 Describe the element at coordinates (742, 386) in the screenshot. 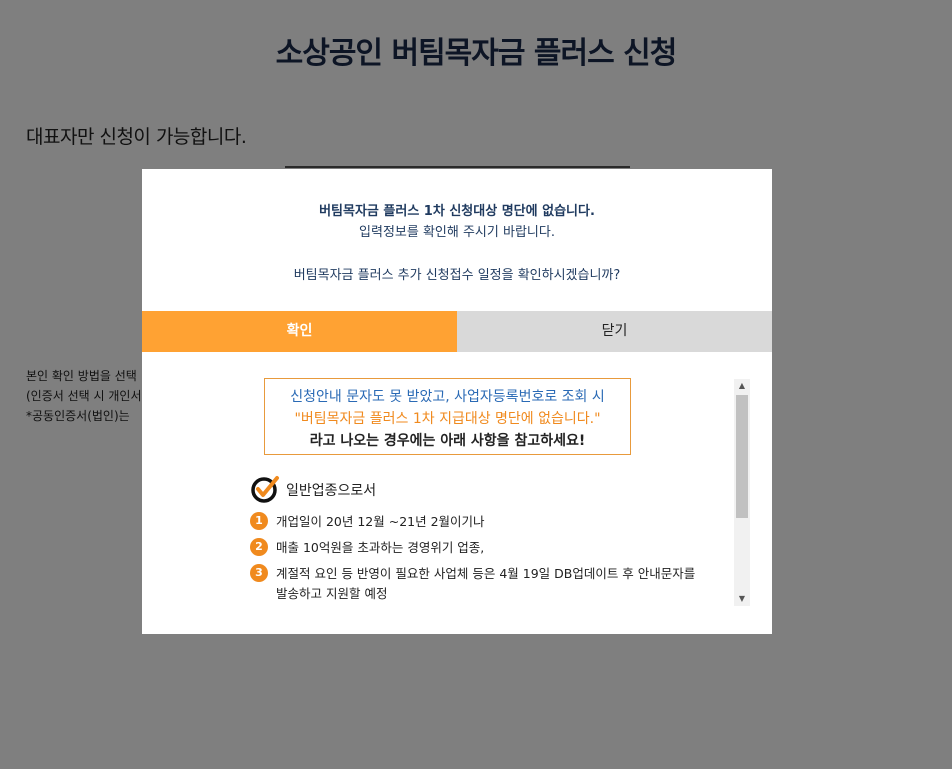

I see `scroll-up-arrow-icon: ▲` at that location.